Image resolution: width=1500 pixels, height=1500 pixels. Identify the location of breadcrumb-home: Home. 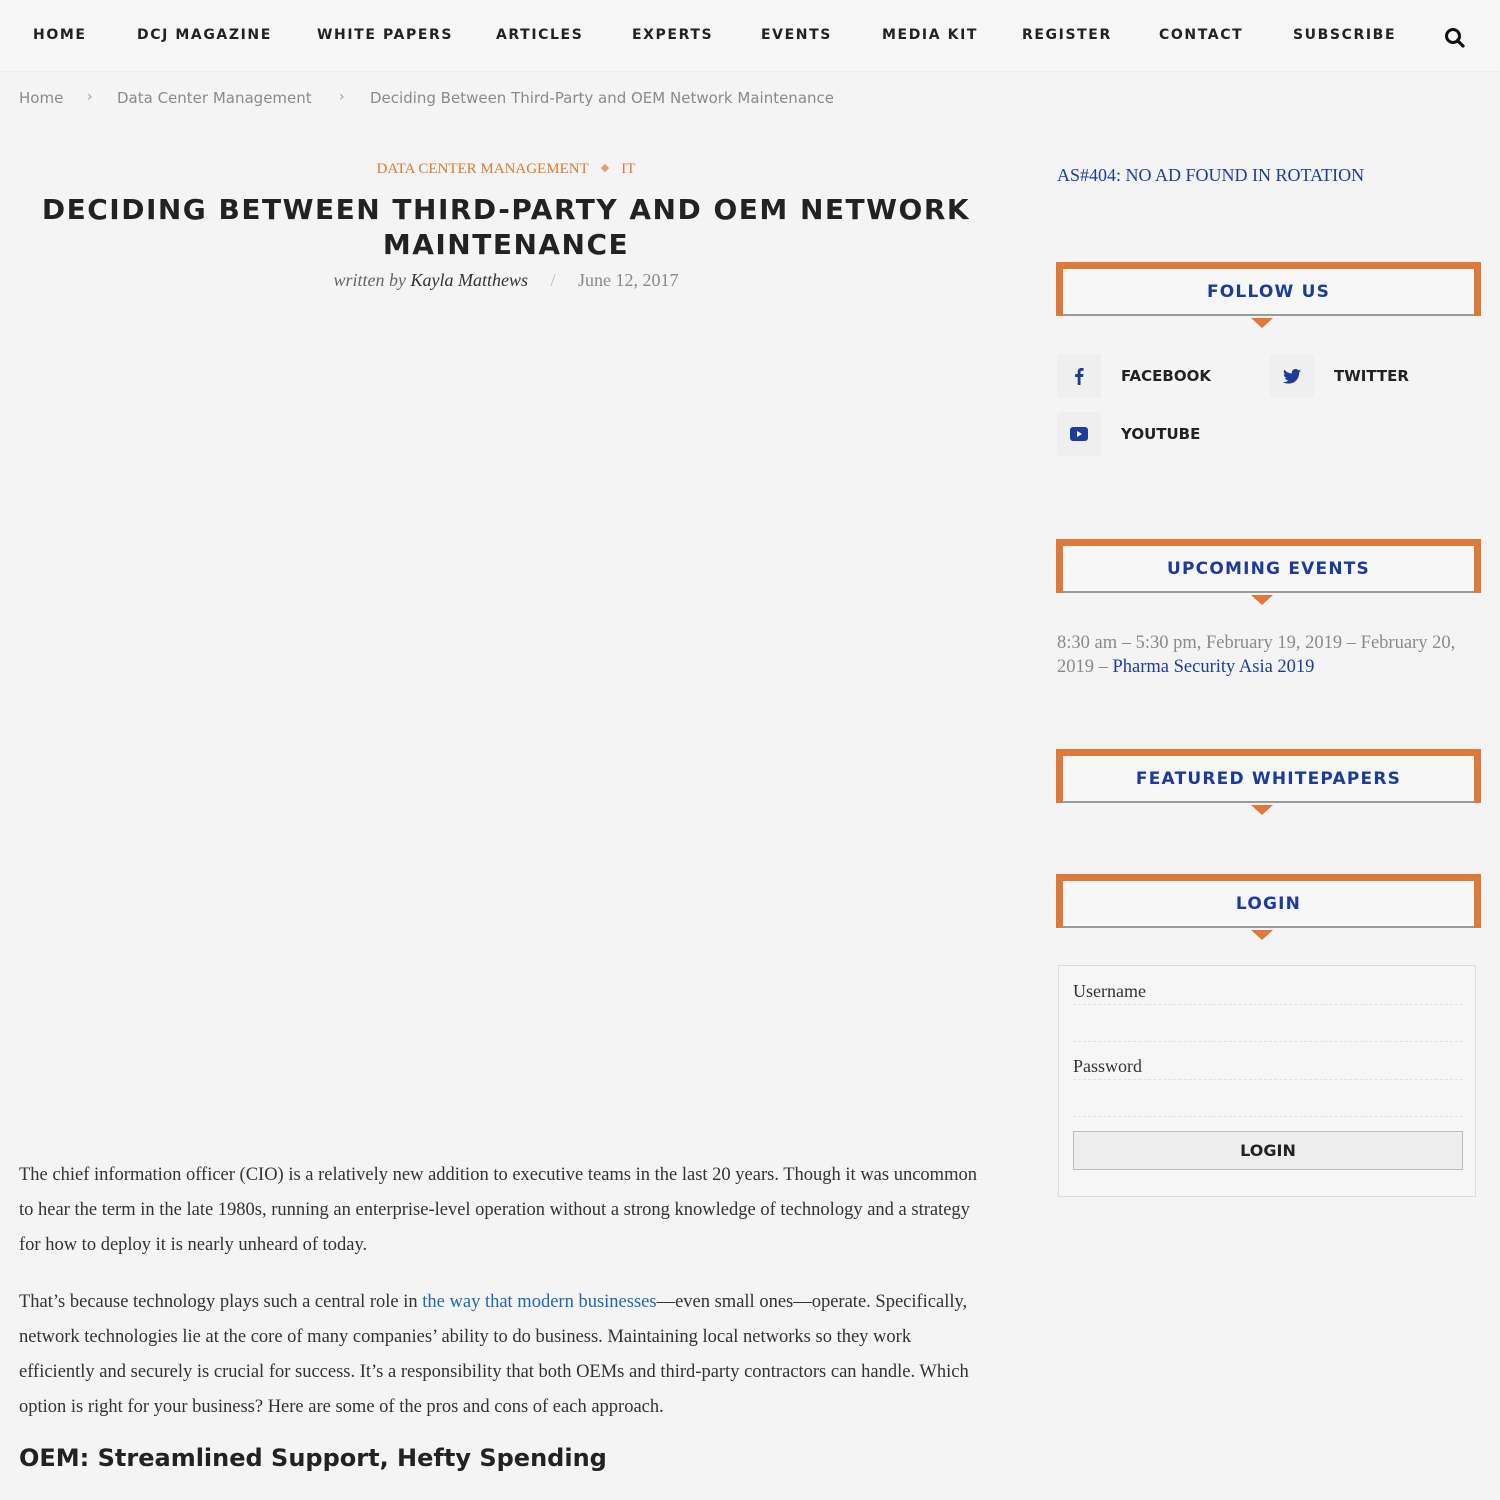
(41, 98).